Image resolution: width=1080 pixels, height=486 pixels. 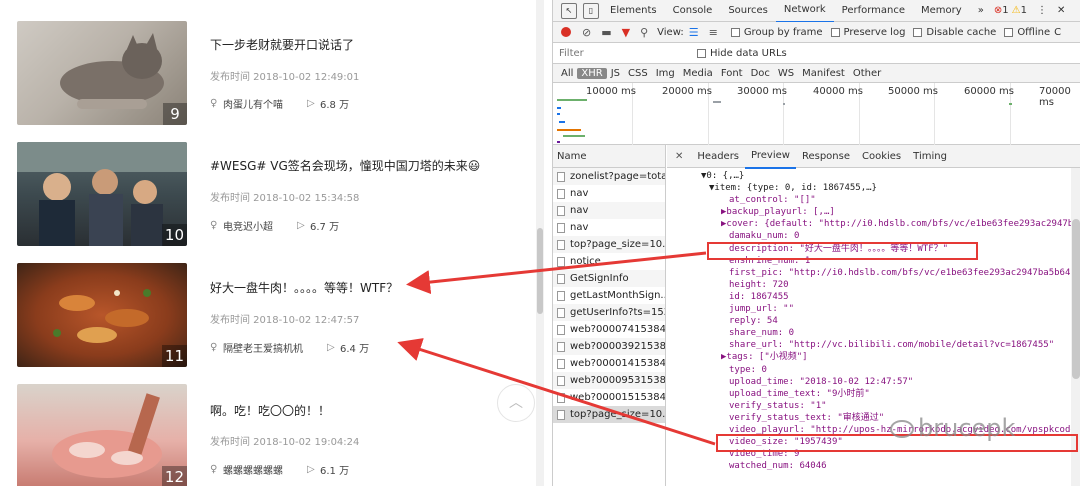 I want to click on type-img: Img, so click(x=665, y=73).